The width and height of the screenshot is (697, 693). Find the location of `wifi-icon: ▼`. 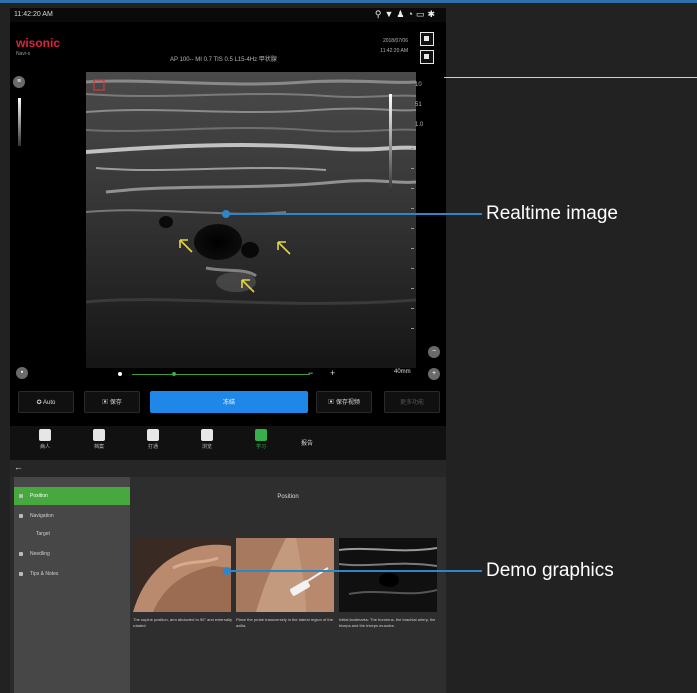

wifi-icon: ▼ is located at coordinates (390, 14).